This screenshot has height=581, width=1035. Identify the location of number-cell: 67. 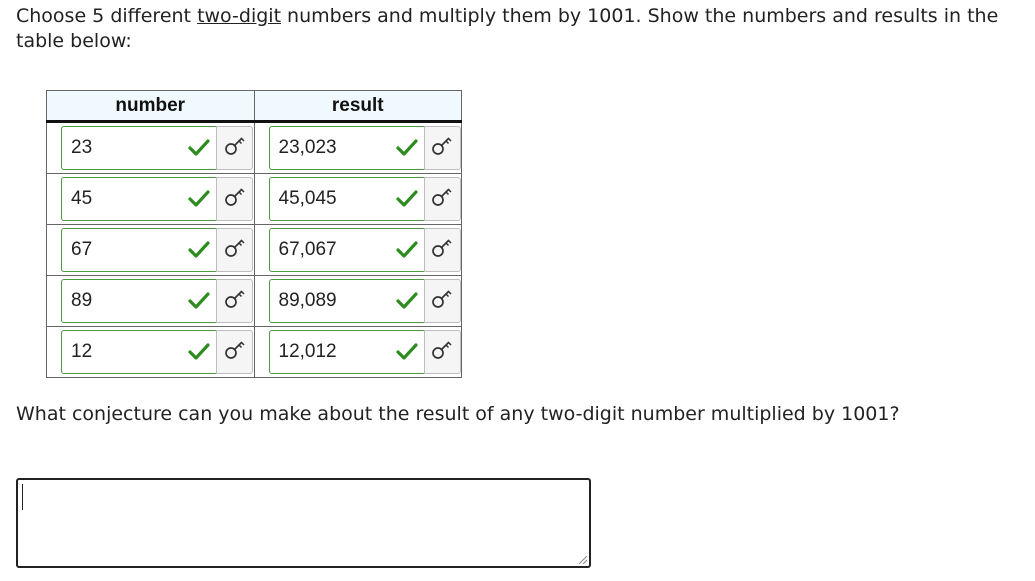
(150, 250).